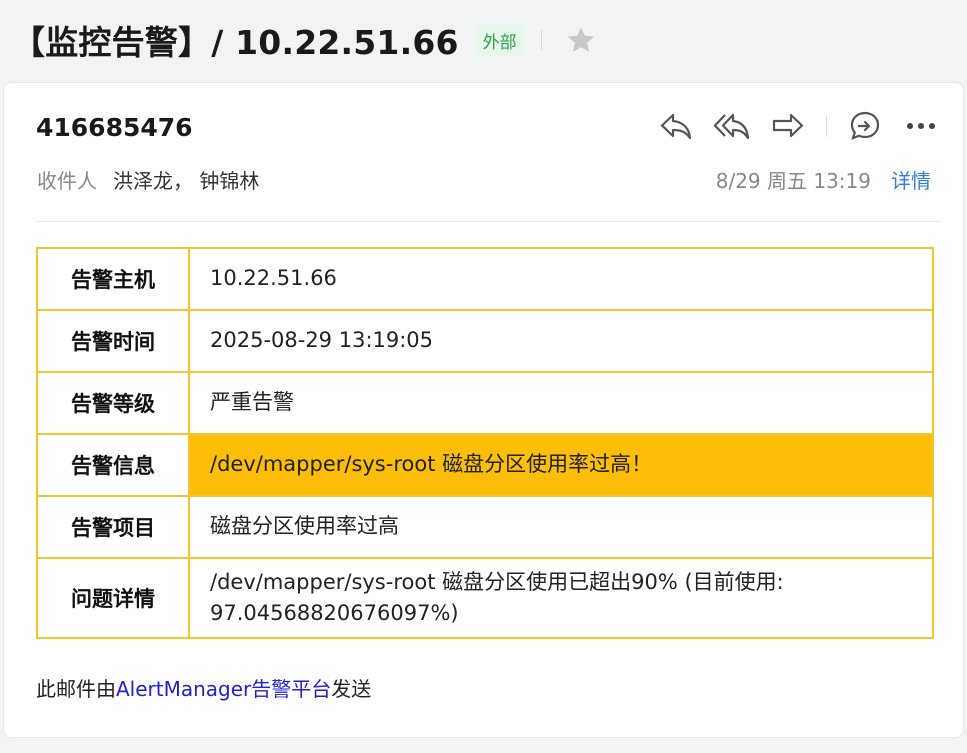 This screenshot has width=967, height=753. I want to click on sender-name: 416685476, so click(114, 127).